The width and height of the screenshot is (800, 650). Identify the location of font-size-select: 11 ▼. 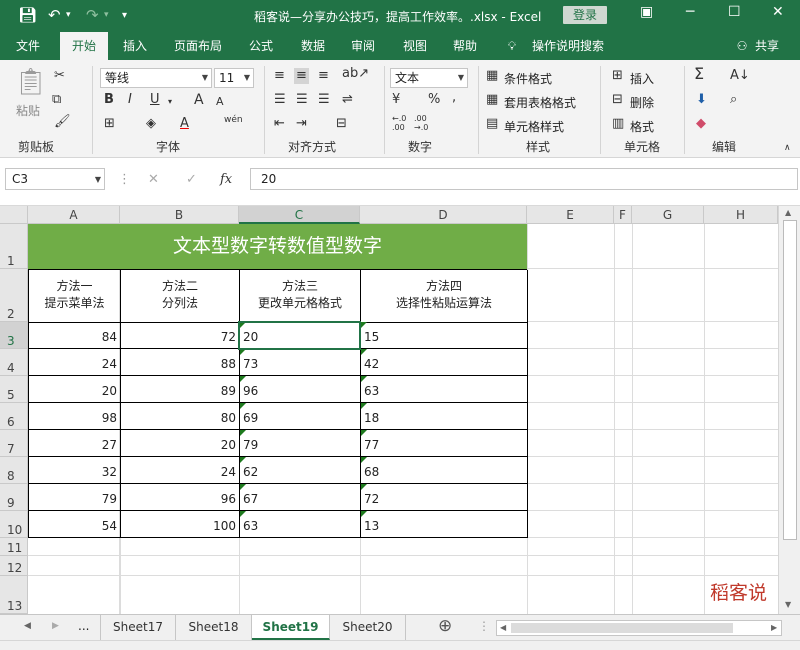
(234, 78).